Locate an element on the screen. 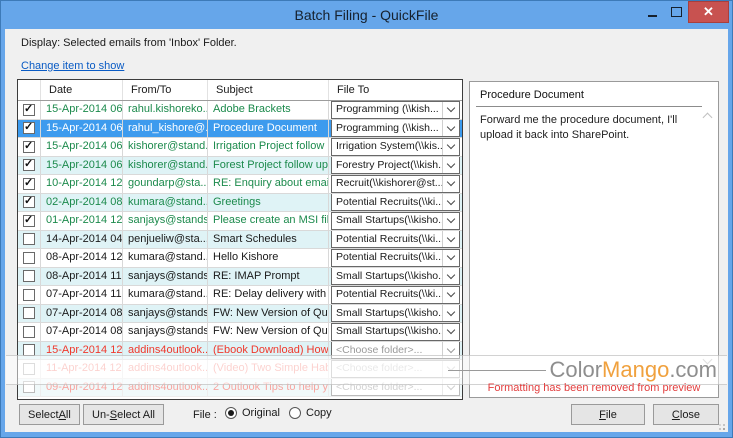  resize-grip is located at coordinates (720, 425).